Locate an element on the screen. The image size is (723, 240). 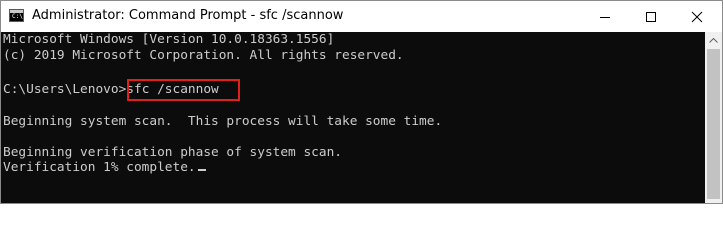
maximize-icon is located at coordinates (651, 17).